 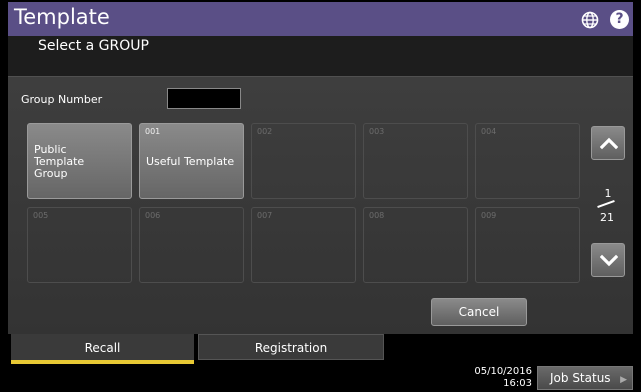 I want to click on group-tile-006: 006, so click(x=191, y=245).